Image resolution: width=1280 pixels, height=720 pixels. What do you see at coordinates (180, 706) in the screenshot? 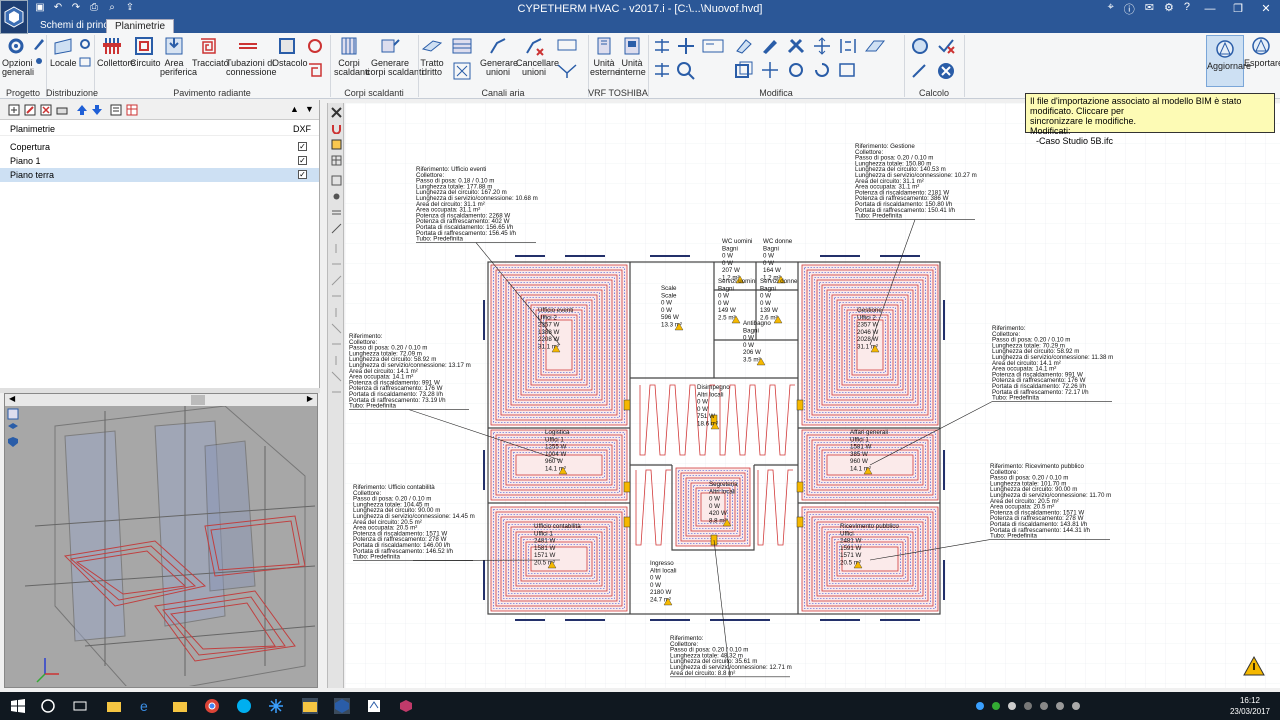
I see `folder-icon` at bounding box center [180, 706].